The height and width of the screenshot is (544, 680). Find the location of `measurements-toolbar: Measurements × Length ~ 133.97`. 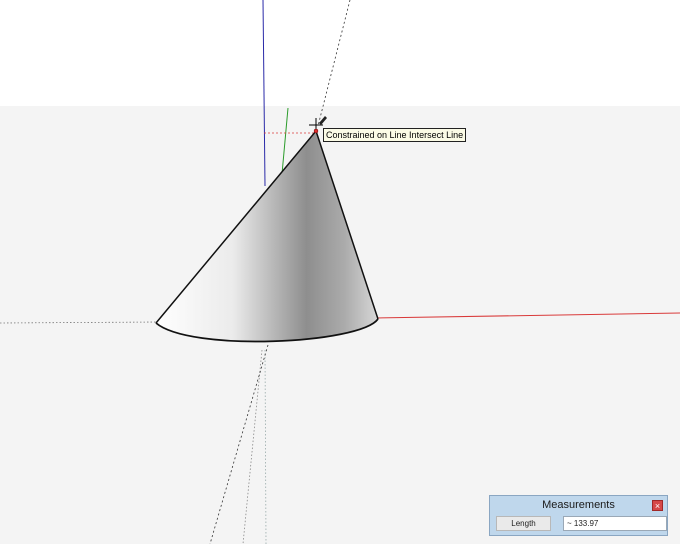

measurements-toolbar: Measurements × Length ~ 133.97 is located at coordinates (578, 515).